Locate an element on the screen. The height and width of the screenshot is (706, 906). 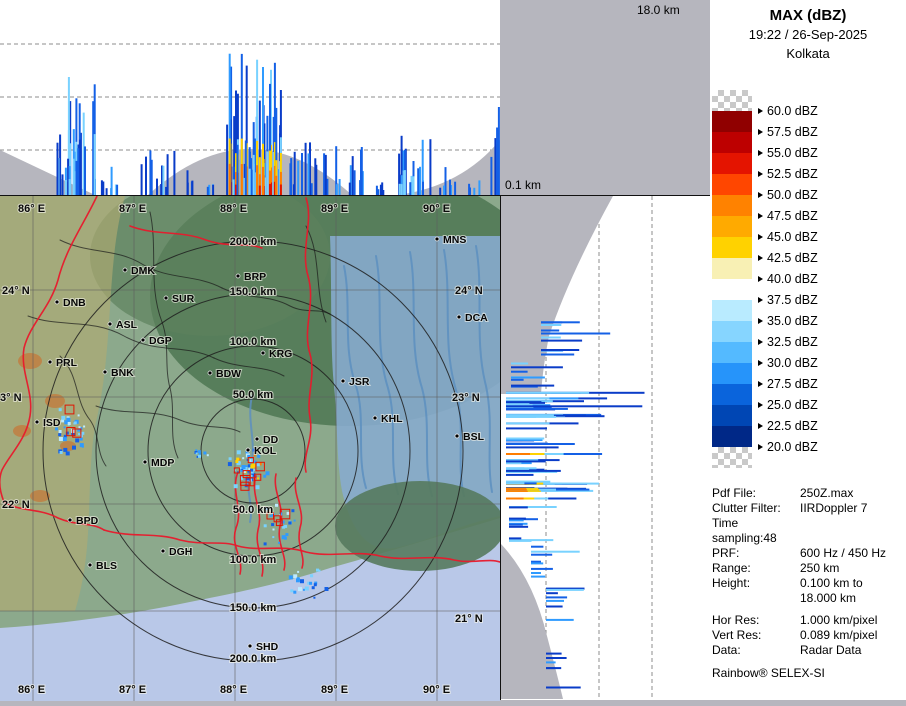
legend-label-text: 20.0 dBZ is located at coordinates (792, 447).